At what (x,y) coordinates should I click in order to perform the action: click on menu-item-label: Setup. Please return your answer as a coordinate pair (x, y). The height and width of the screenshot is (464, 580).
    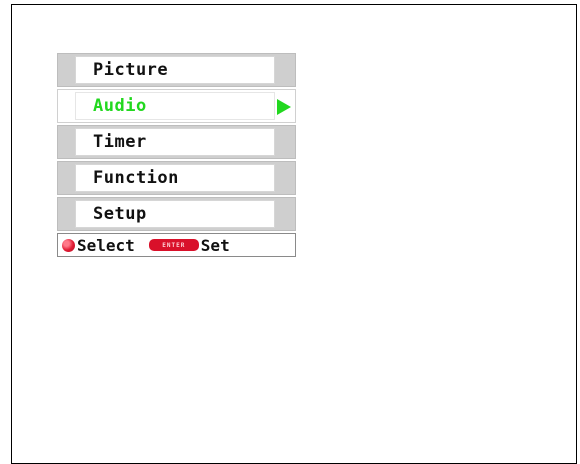
    Looking at the image, I should click on (175, 214).